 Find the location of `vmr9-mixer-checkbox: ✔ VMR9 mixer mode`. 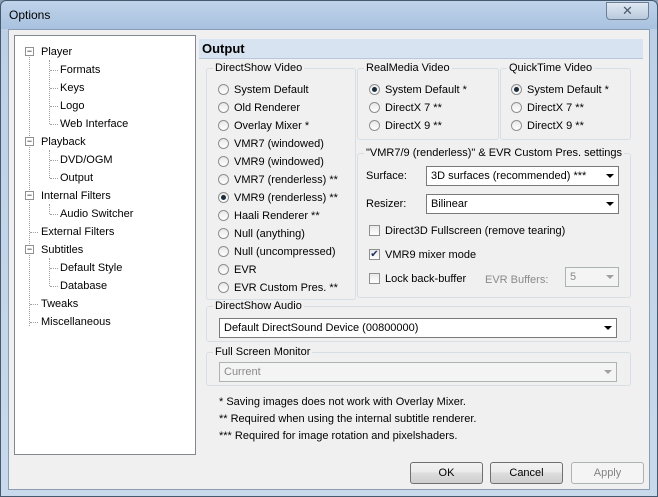

vmr9-mixer-checkbox: ✔ VMR9 mixer mode is located at coordinates (422, 255).